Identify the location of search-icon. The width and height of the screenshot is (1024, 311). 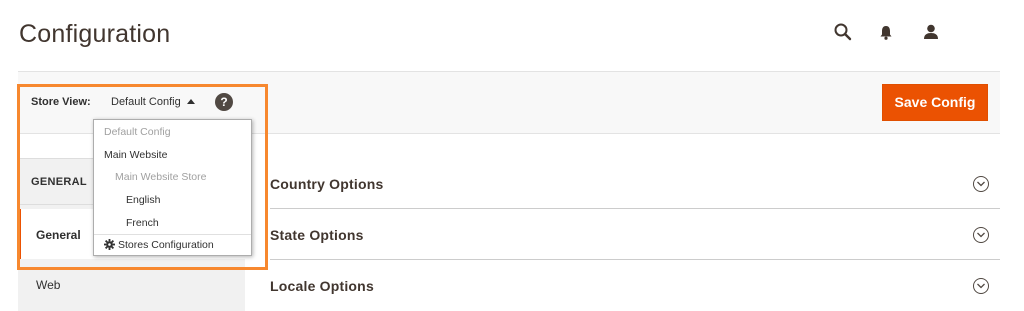
(843, 32).